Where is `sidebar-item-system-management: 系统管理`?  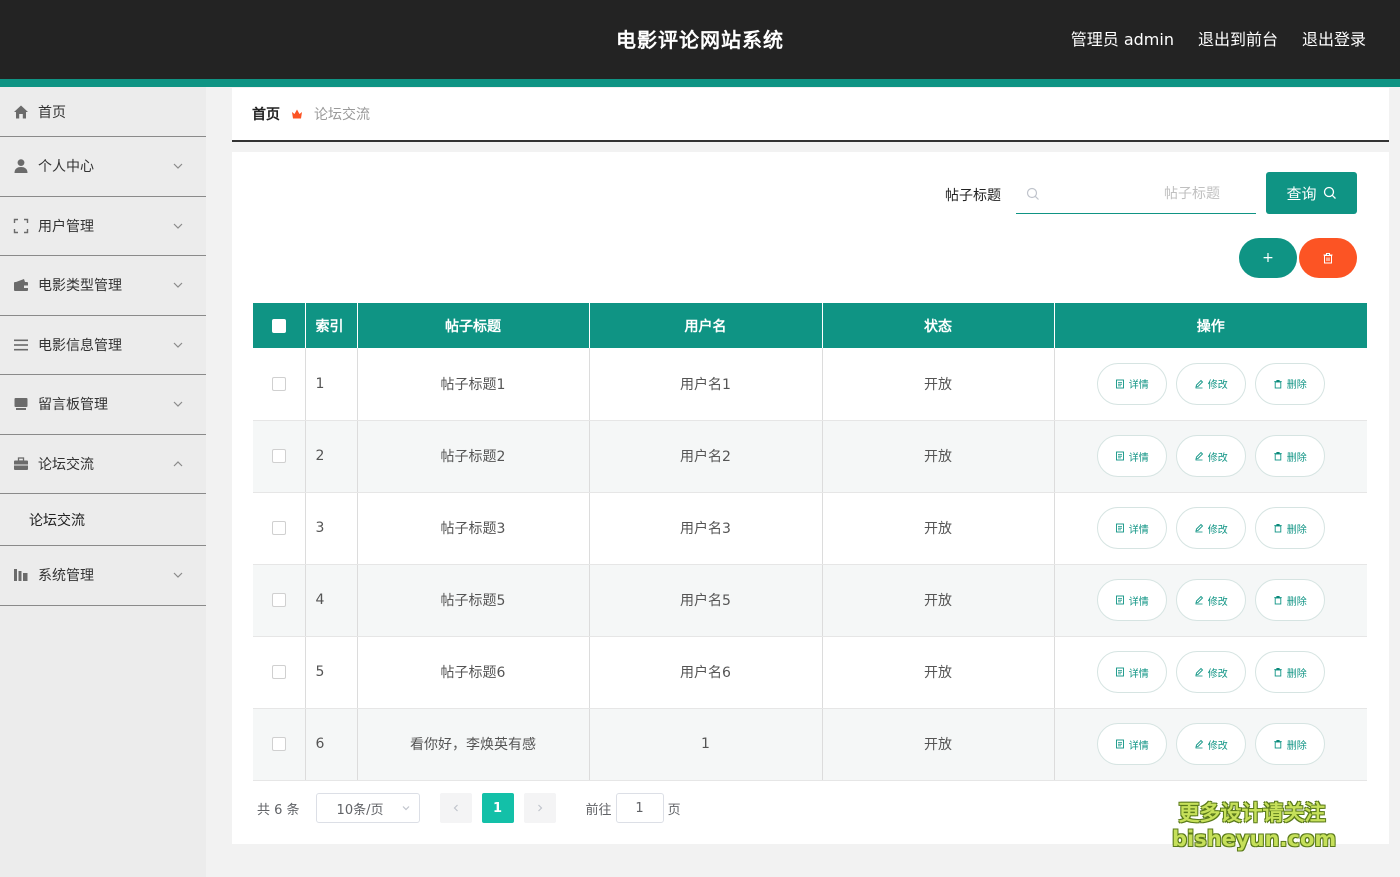 sidebar-item-system-management: 系统管理 is located at coordinates (103, 576).